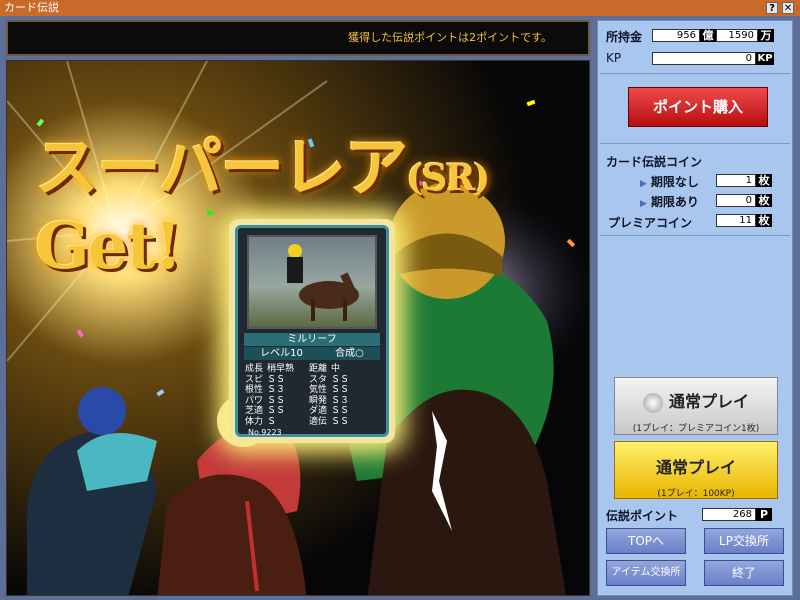  I want to click on top-button: TOPへ, so click(646, 541).